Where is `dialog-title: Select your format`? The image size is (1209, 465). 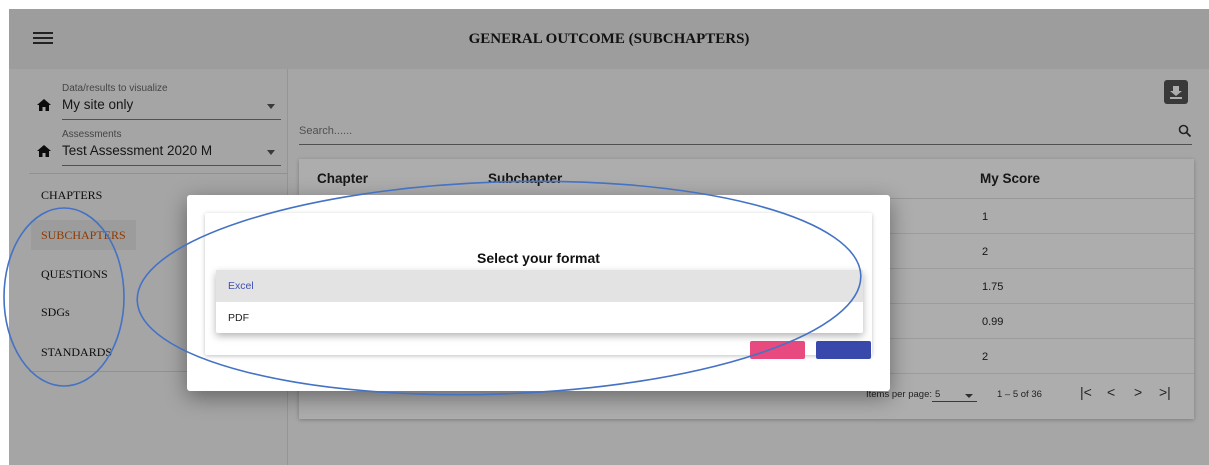 dialog-title: Select your format is located at coordinates (538, 258).